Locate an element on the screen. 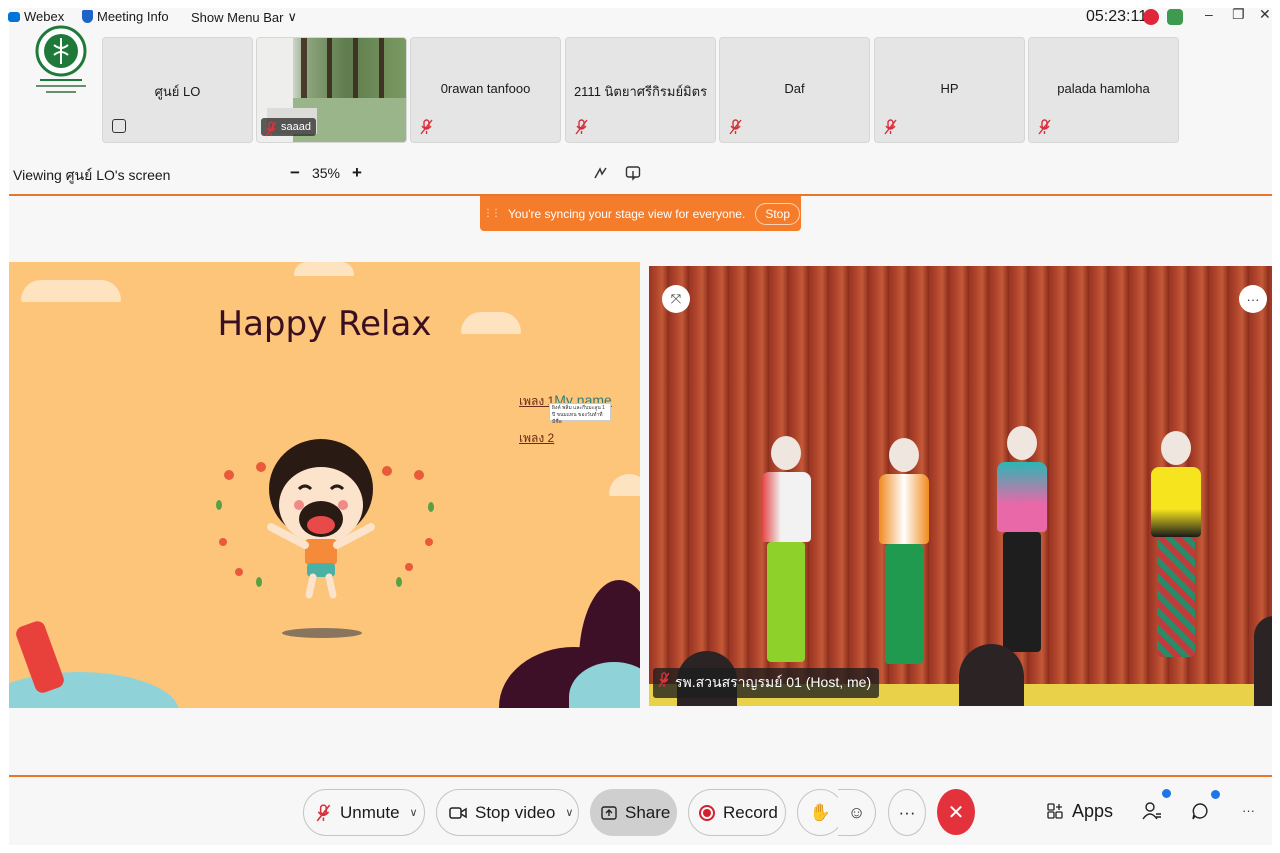  raise-hand-icon: ✋ is located at coordinates (820, 812).